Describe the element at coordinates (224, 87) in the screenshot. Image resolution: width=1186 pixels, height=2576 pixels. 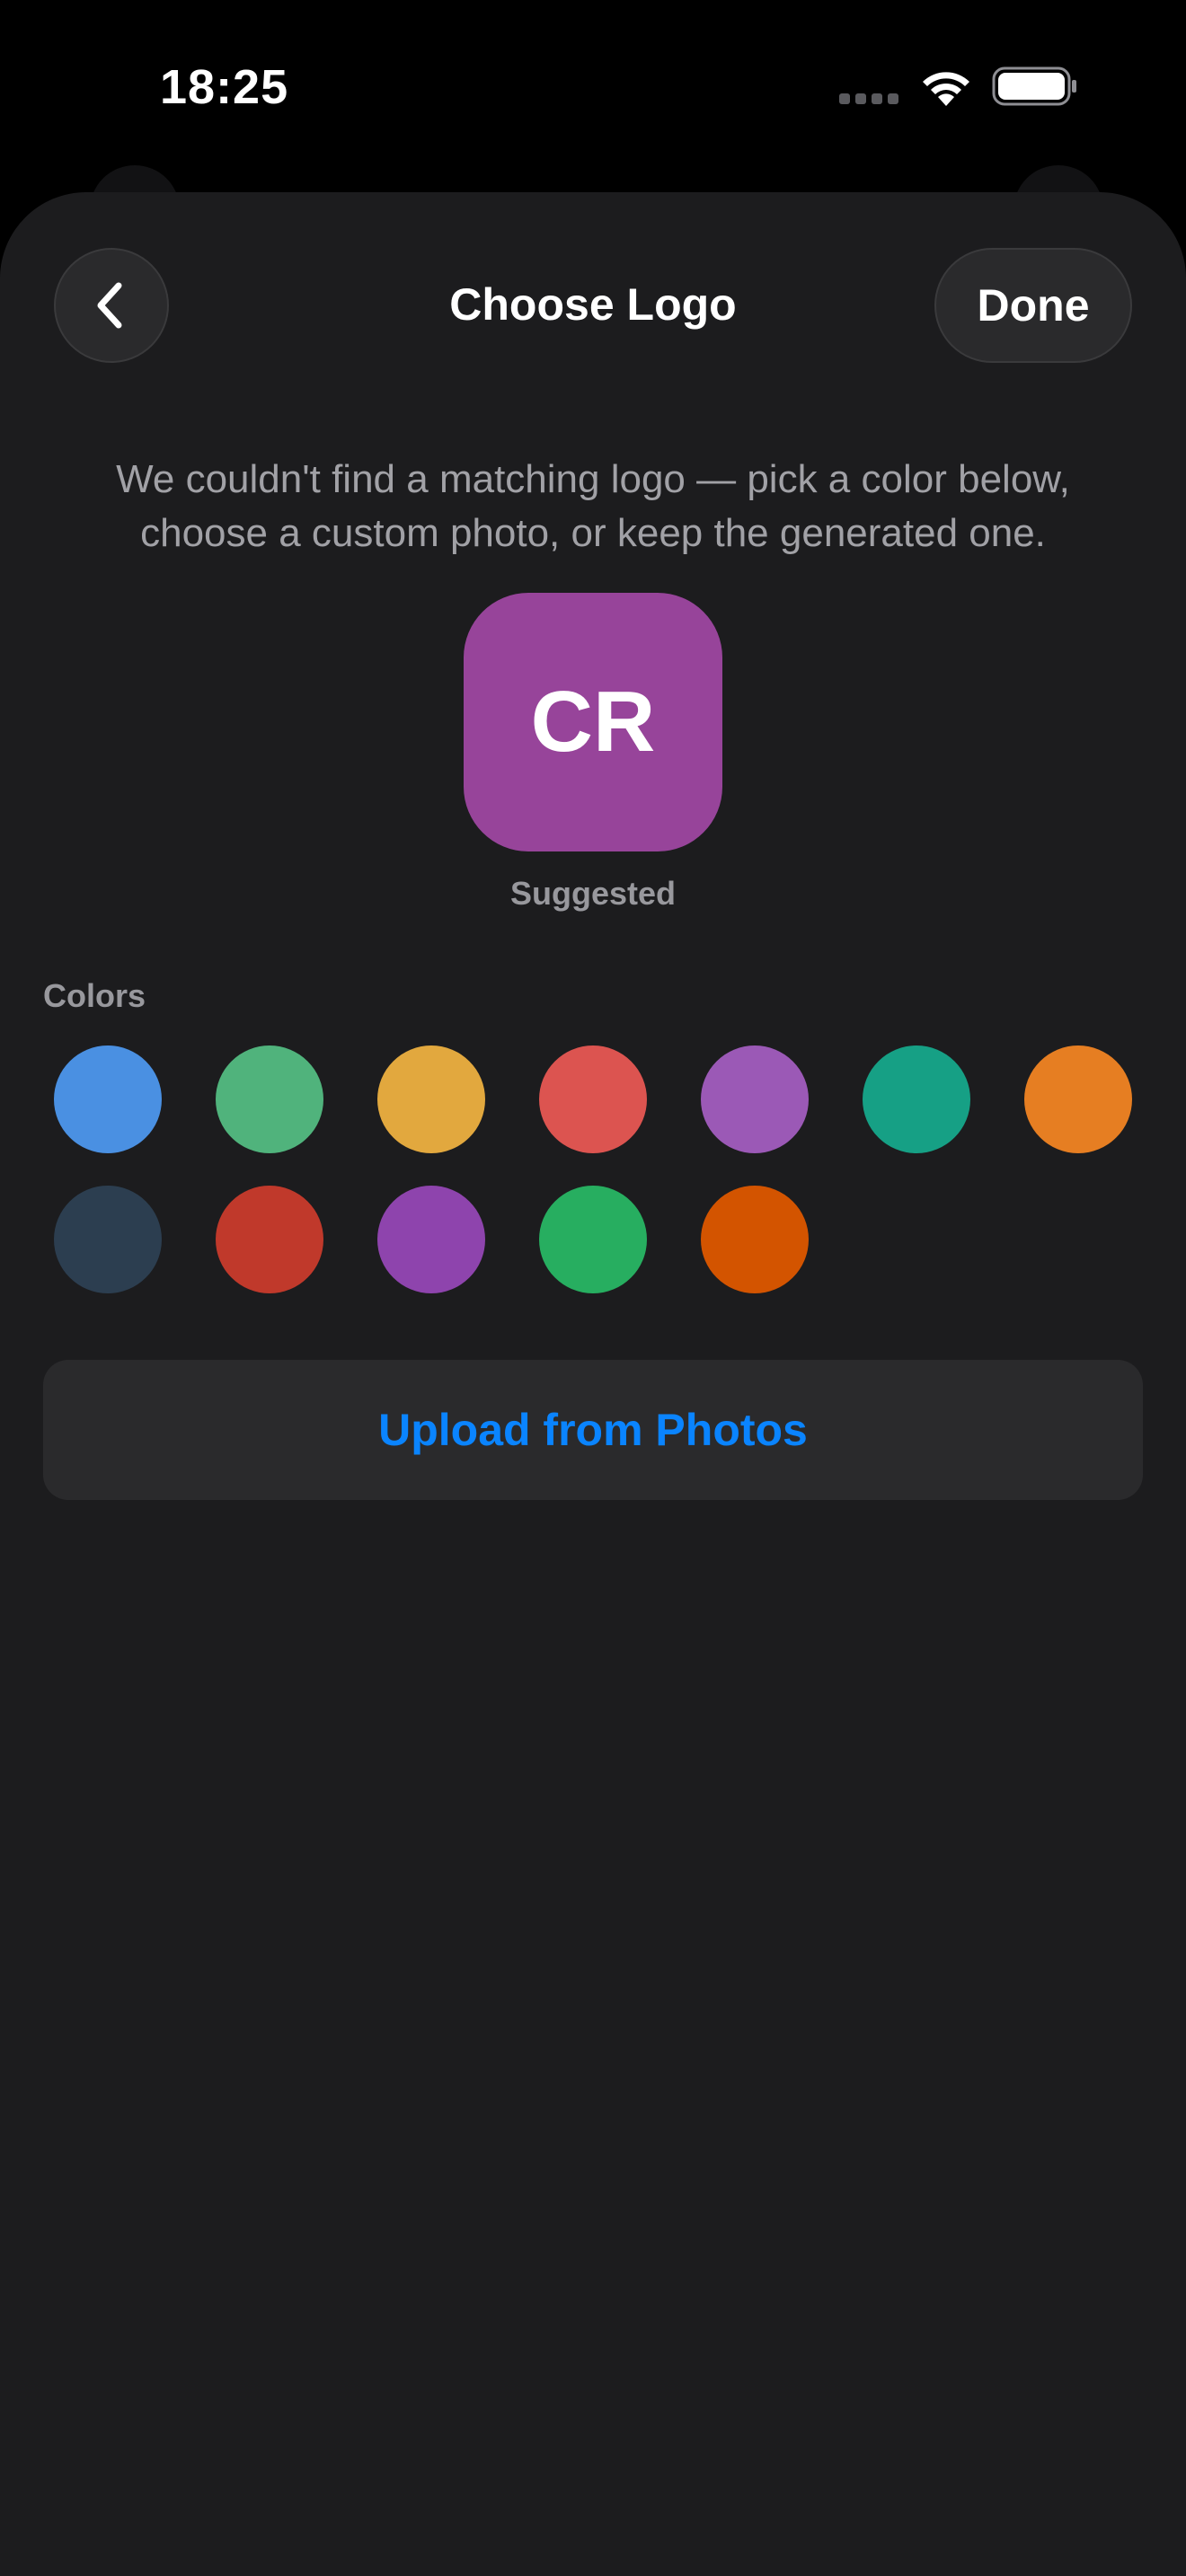
I see `status-time: 18:25` at that location.